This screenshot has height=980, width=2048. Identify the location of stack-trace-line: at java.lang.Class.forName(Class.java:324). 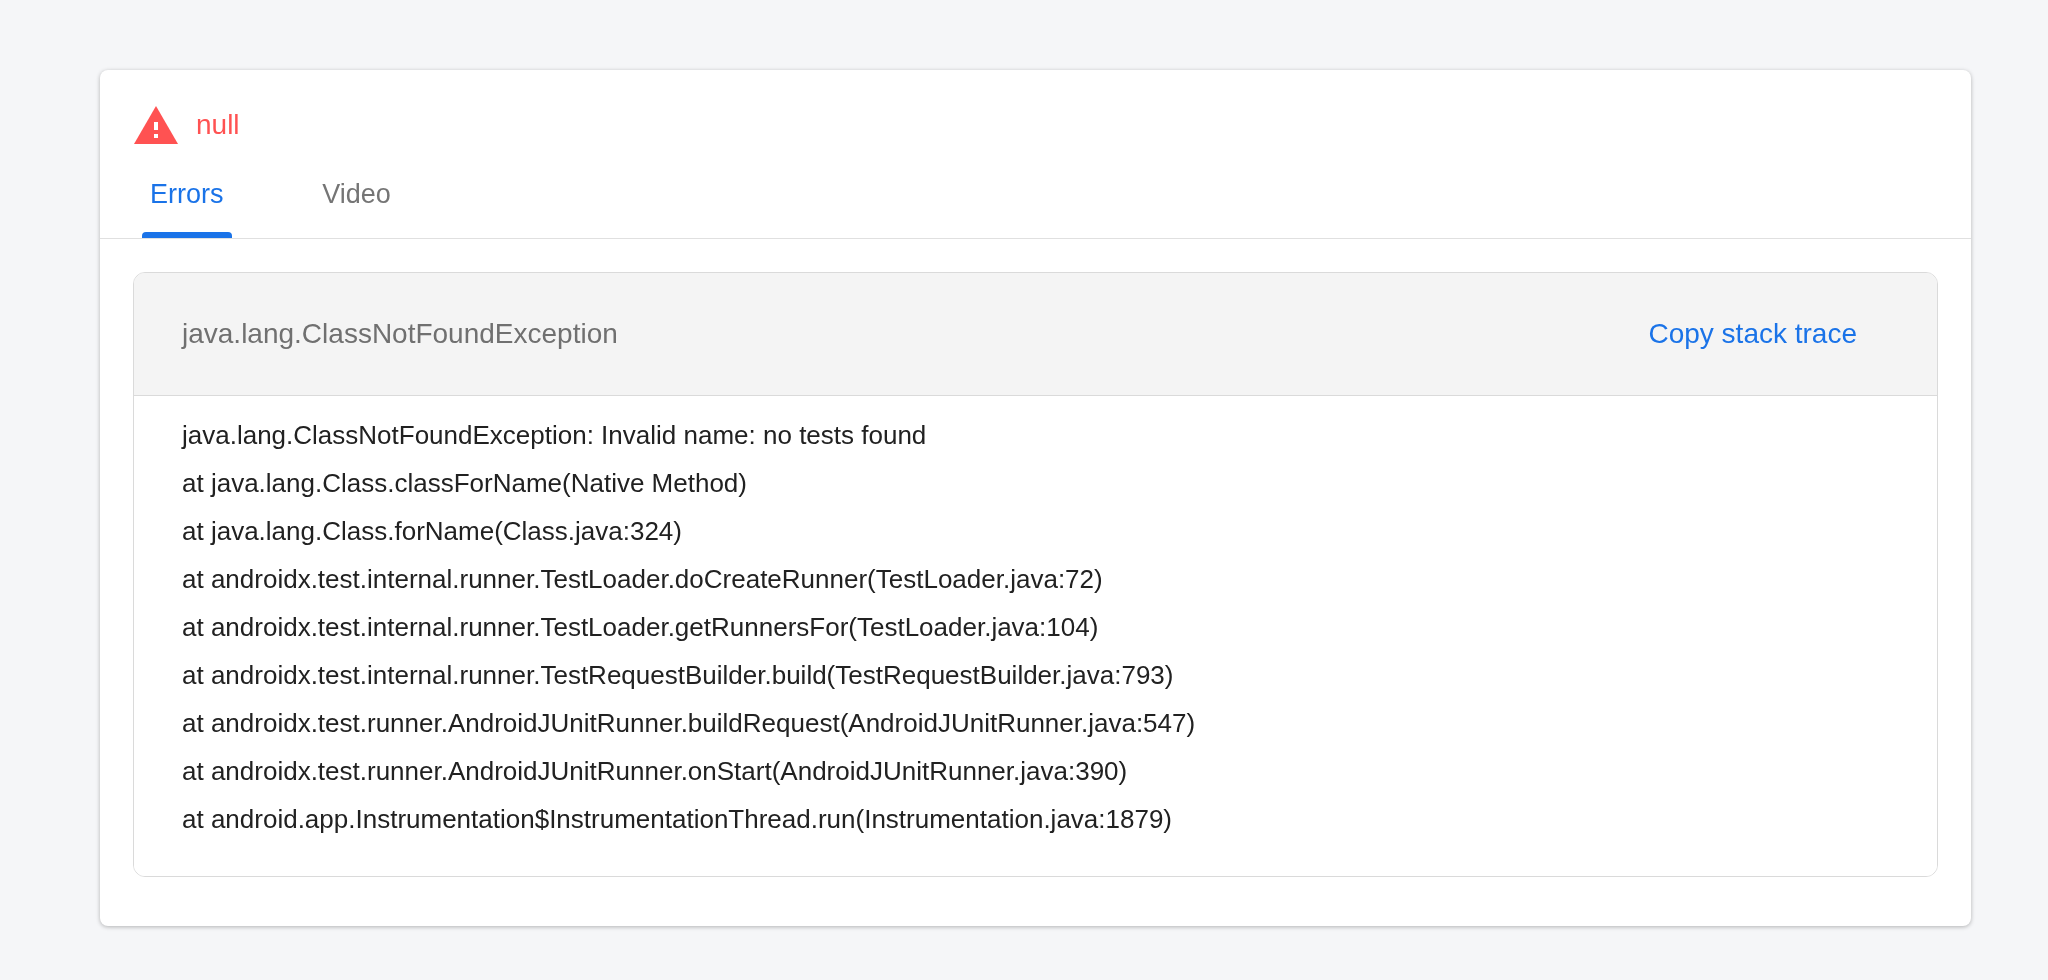
(432, 531).